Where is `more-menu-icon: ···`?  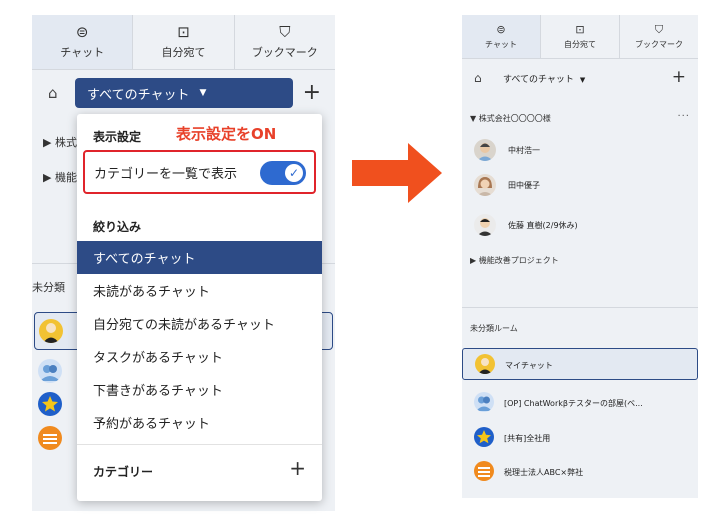
more-menu-icon: ··· is located at coordinates (683, 116).